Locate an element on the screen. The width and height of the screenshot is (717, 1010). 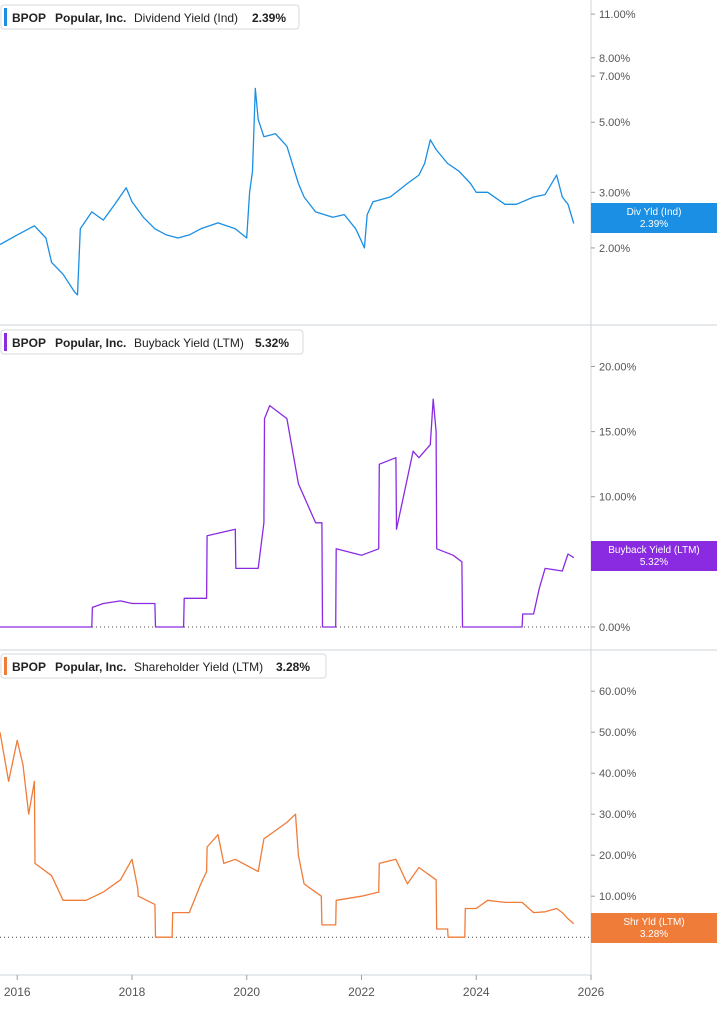
value-tag-label: Buyback Yield (LTM) is located at coordinates (654, 550).